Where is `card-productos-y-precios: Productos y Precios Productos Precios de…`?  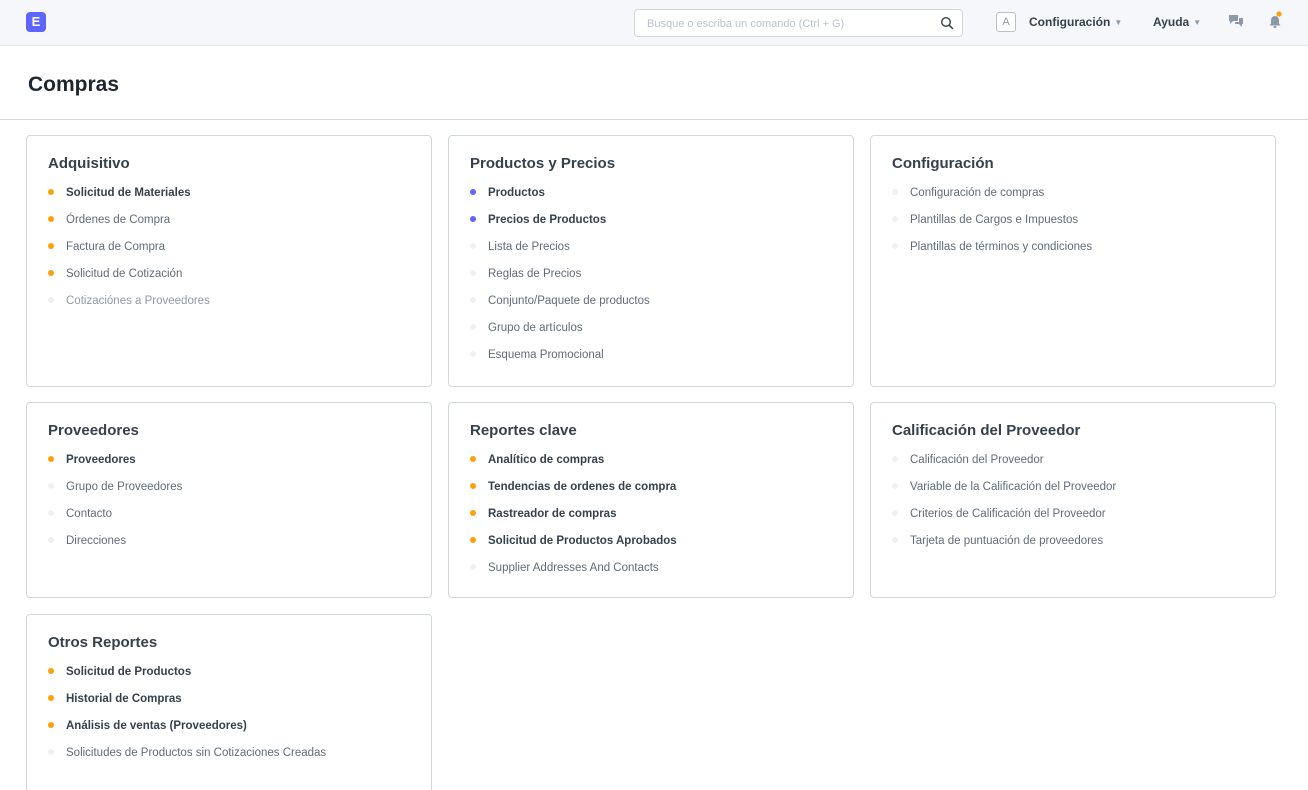
card-productos-y-precios: Productos y Precios Productos Precios de… is located at coordinates (651, 261).